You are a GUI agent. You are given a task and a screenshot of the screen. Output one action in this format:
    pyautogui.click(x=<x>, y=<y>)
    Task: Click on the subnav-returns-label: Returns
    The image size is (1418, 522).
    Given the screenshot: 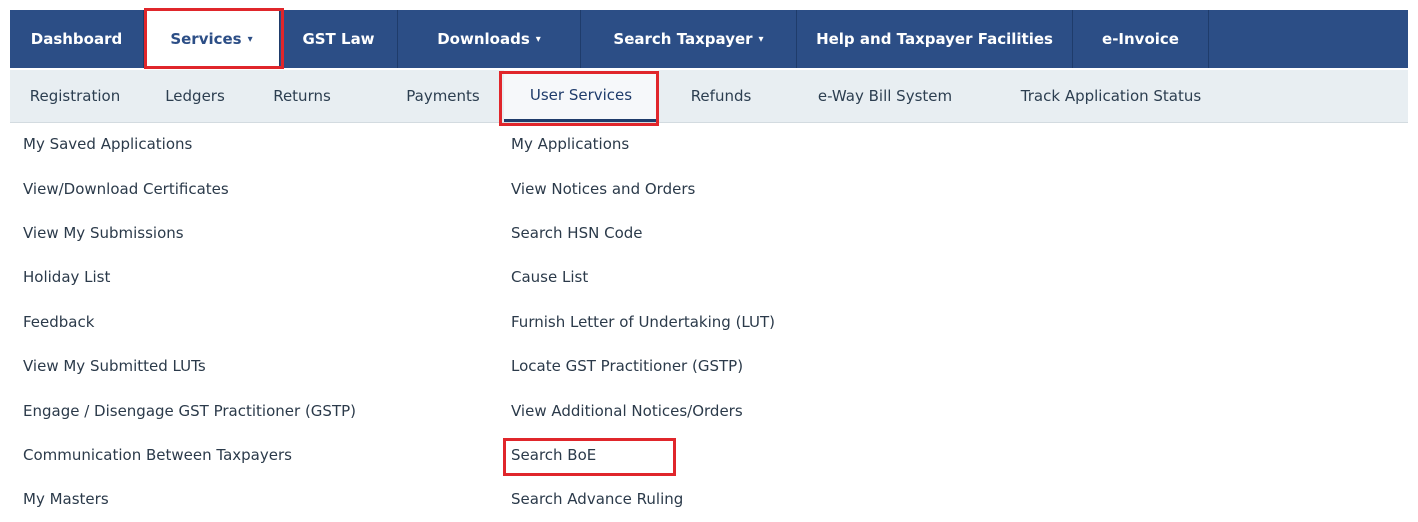 What is the action you would take?
    pyautogui.click(x=302, y=96)
    